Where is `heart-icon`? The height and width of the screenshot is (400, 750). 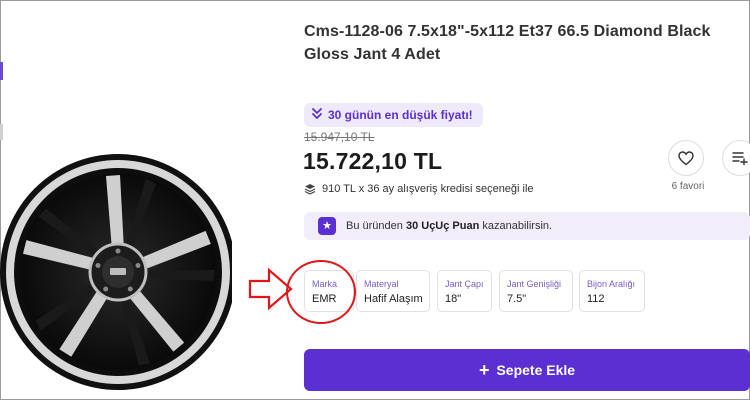 heart-icon is located at coordinates (686, 157).